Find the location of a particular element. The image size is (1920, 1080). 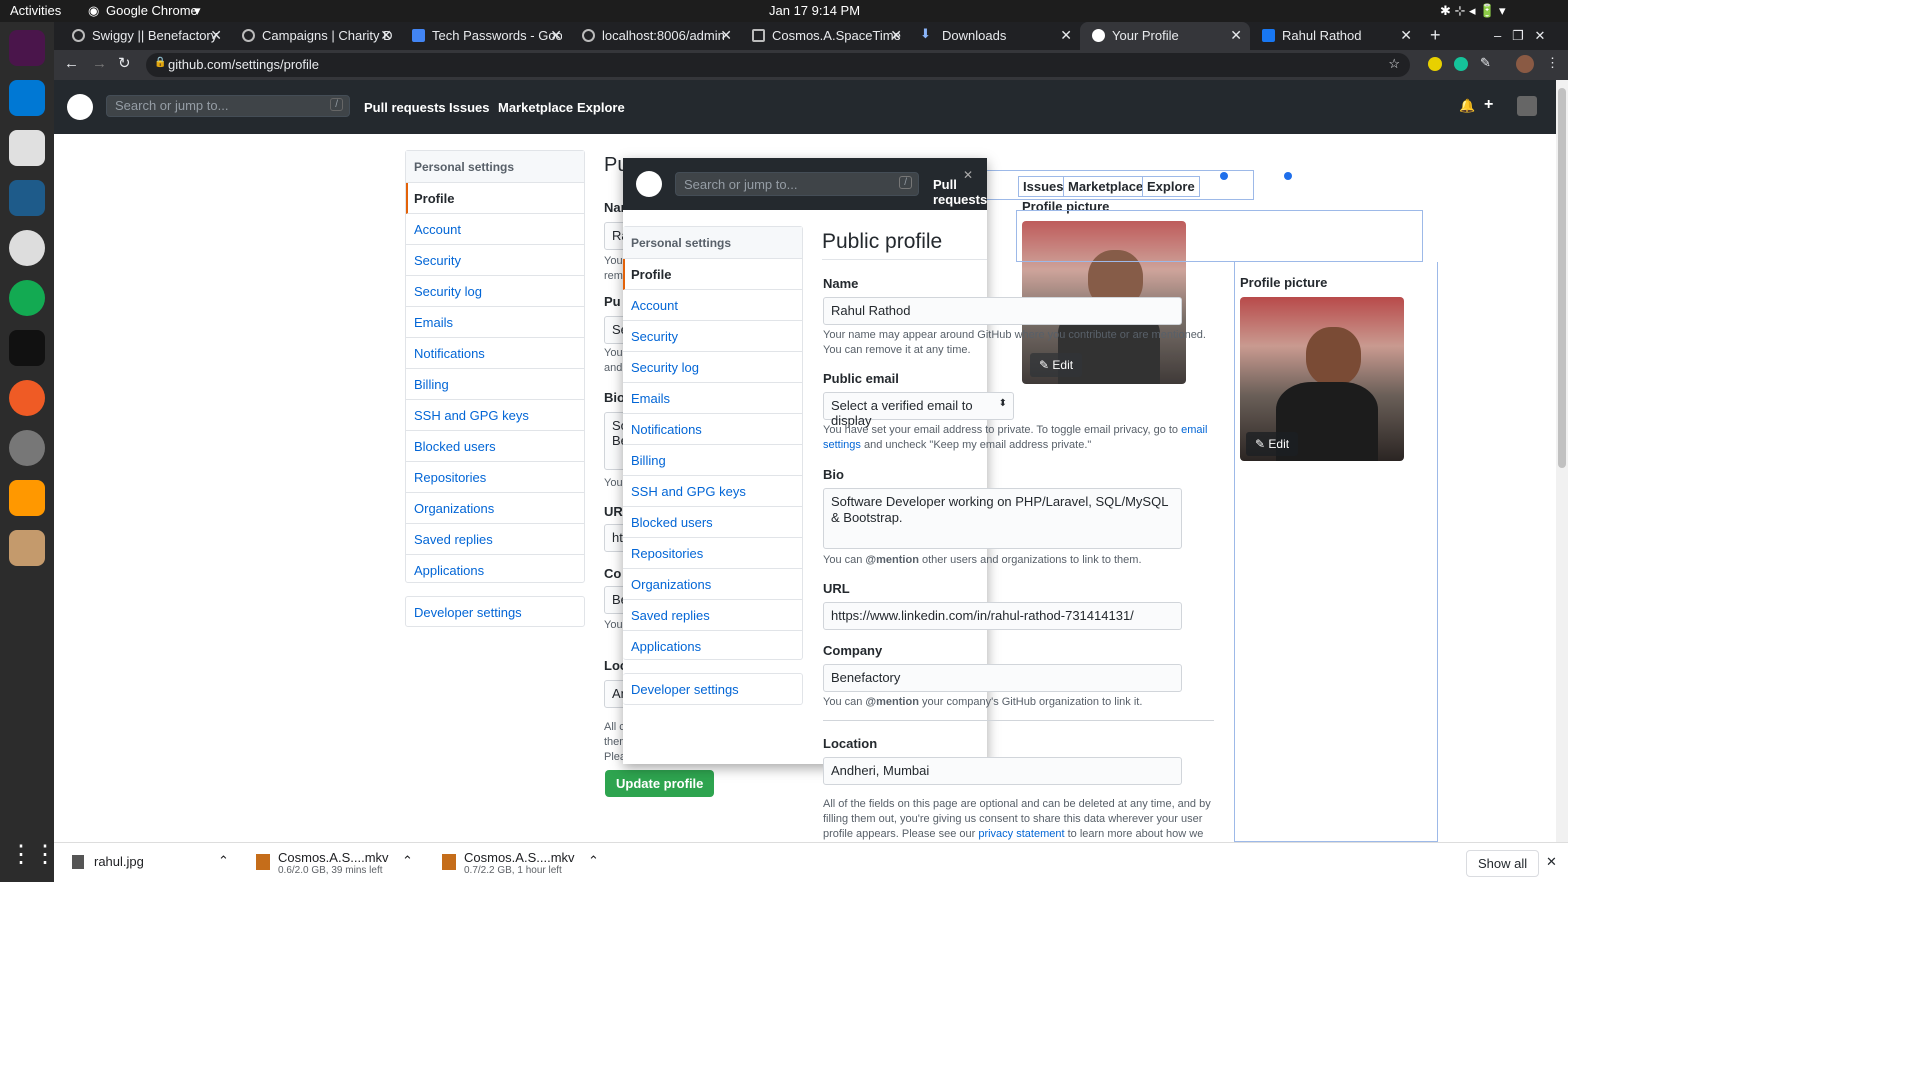

company-field: Benefactory is located at coordinates (1002, 678).